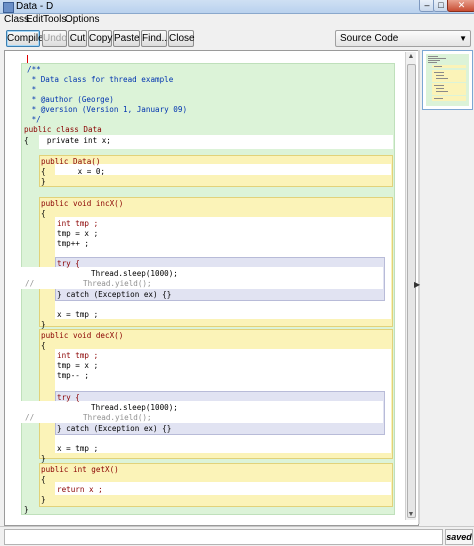  Describe the element at coordinates (417, 284) in the screenshot. I see `splitter-arrow-icon: ▶` at that location.